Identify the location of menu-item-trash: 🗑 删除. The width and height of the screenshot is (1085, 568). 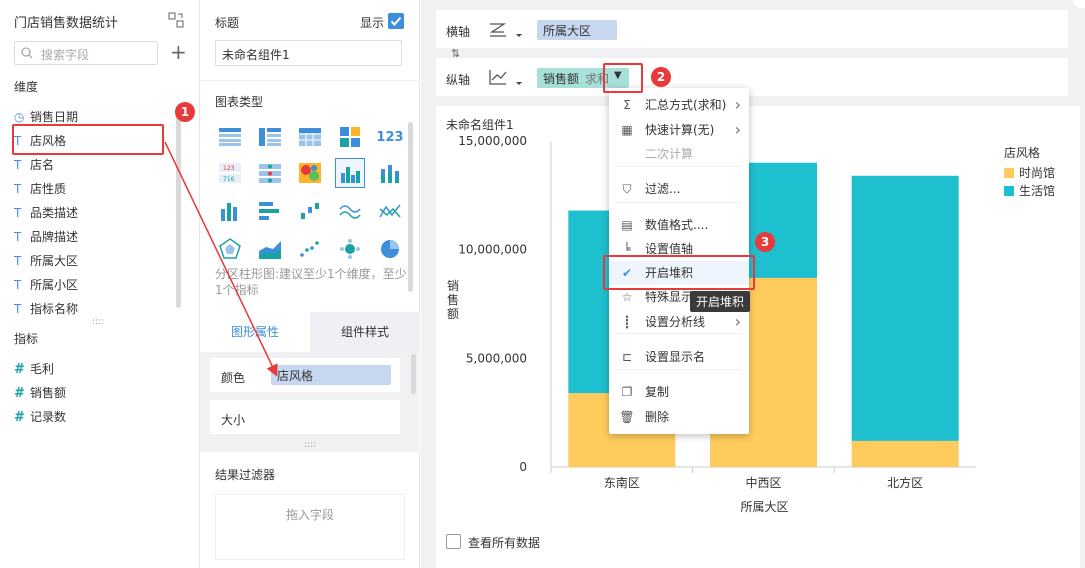
(679, 417).